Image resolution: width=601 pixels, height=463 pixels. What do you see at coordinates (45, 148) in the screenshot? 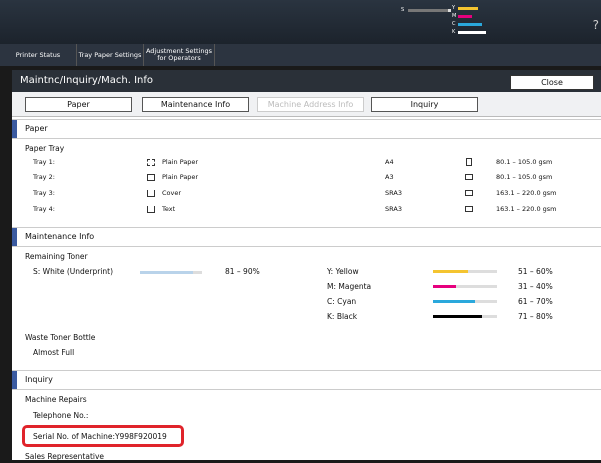
I see `paper-tray-heading: Paper Tray` at bounding box center [45, 148].